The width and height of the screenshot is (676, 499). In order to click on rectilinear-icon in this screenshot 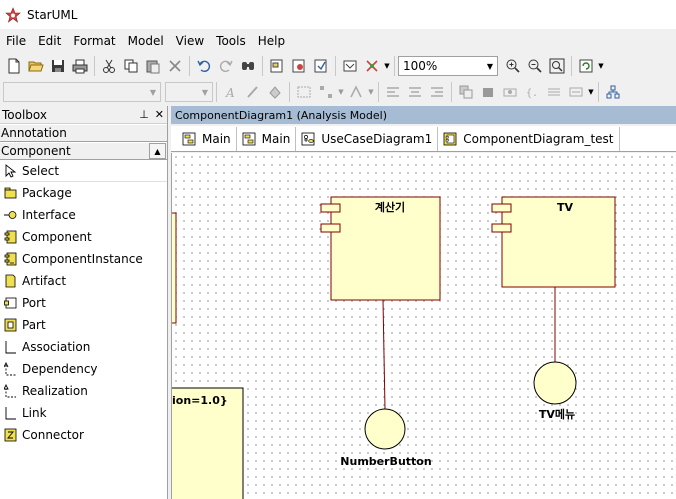, I will do `click(356, 92)`.